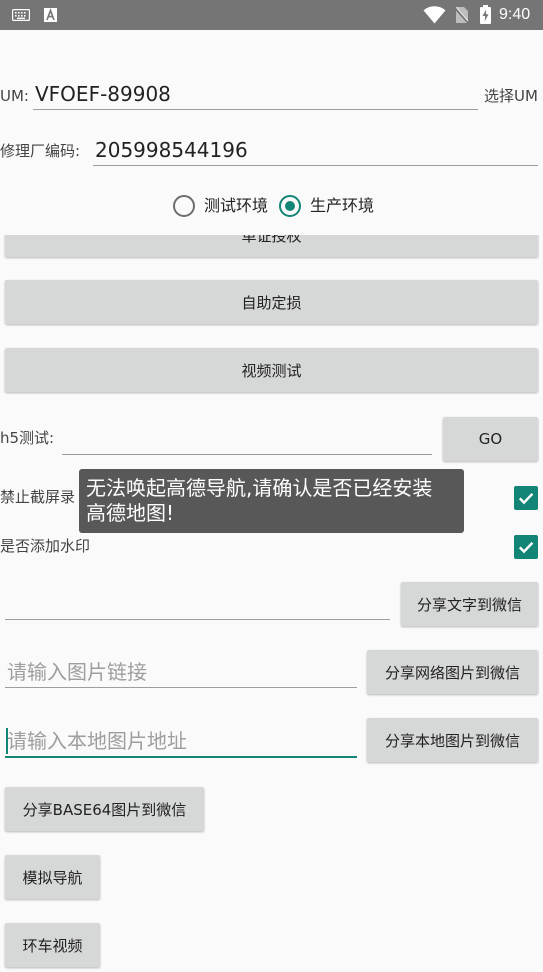 Image resolution: width=543 pixels, height=972 pixels. Describe the element at coordinates (342, 205) in the screenshot. I see `radio-label: 生产环境` at that location.